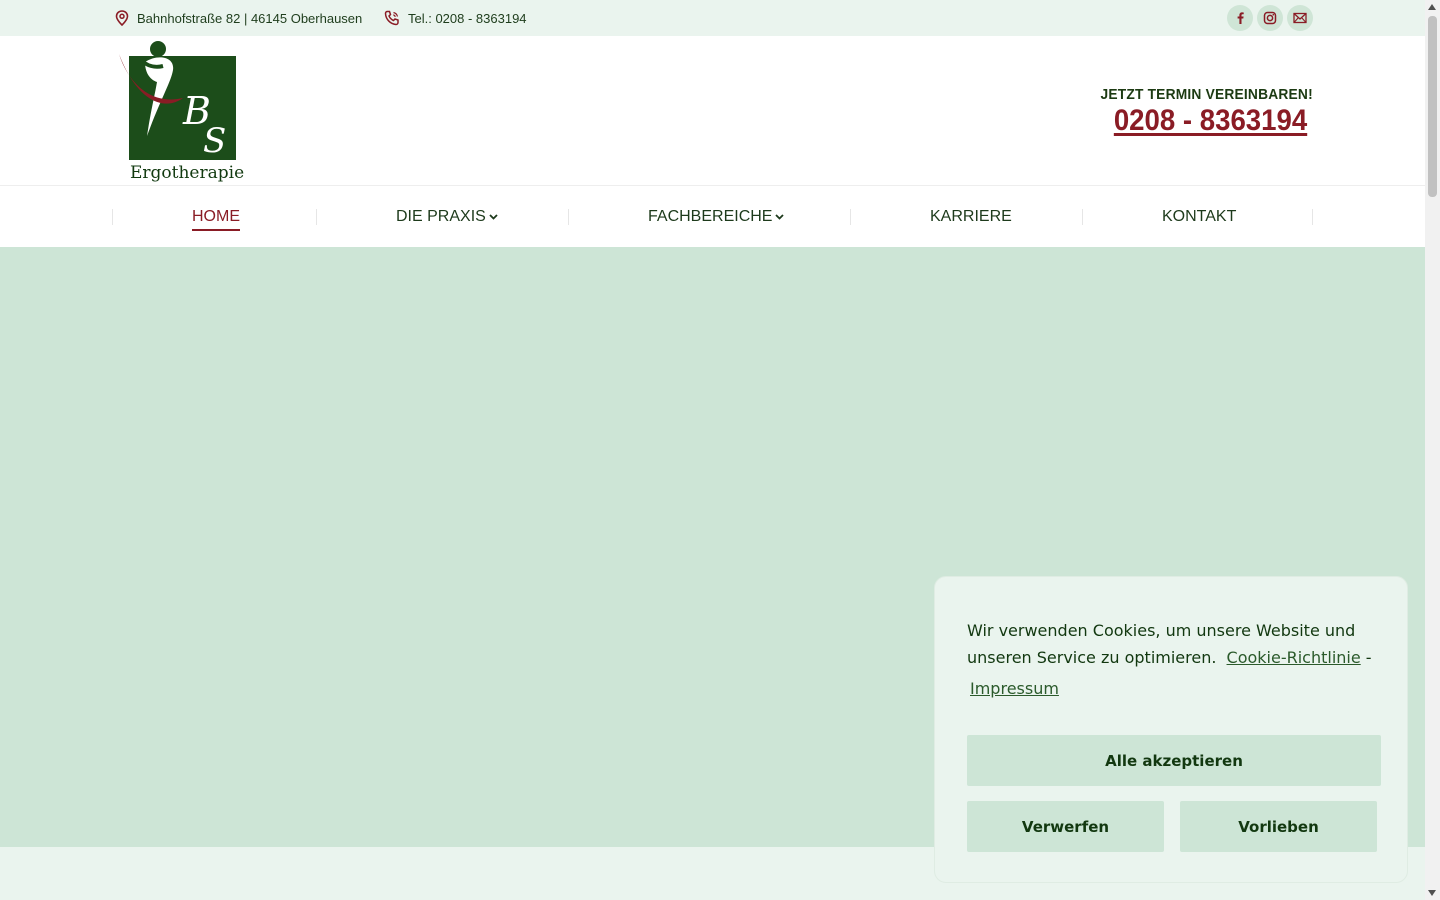  What do you see at coordinates (467, 18) in the screenshot?
I see `phone-text: Tel.: 0208 - 8363194` at bounding box center [467, 18].